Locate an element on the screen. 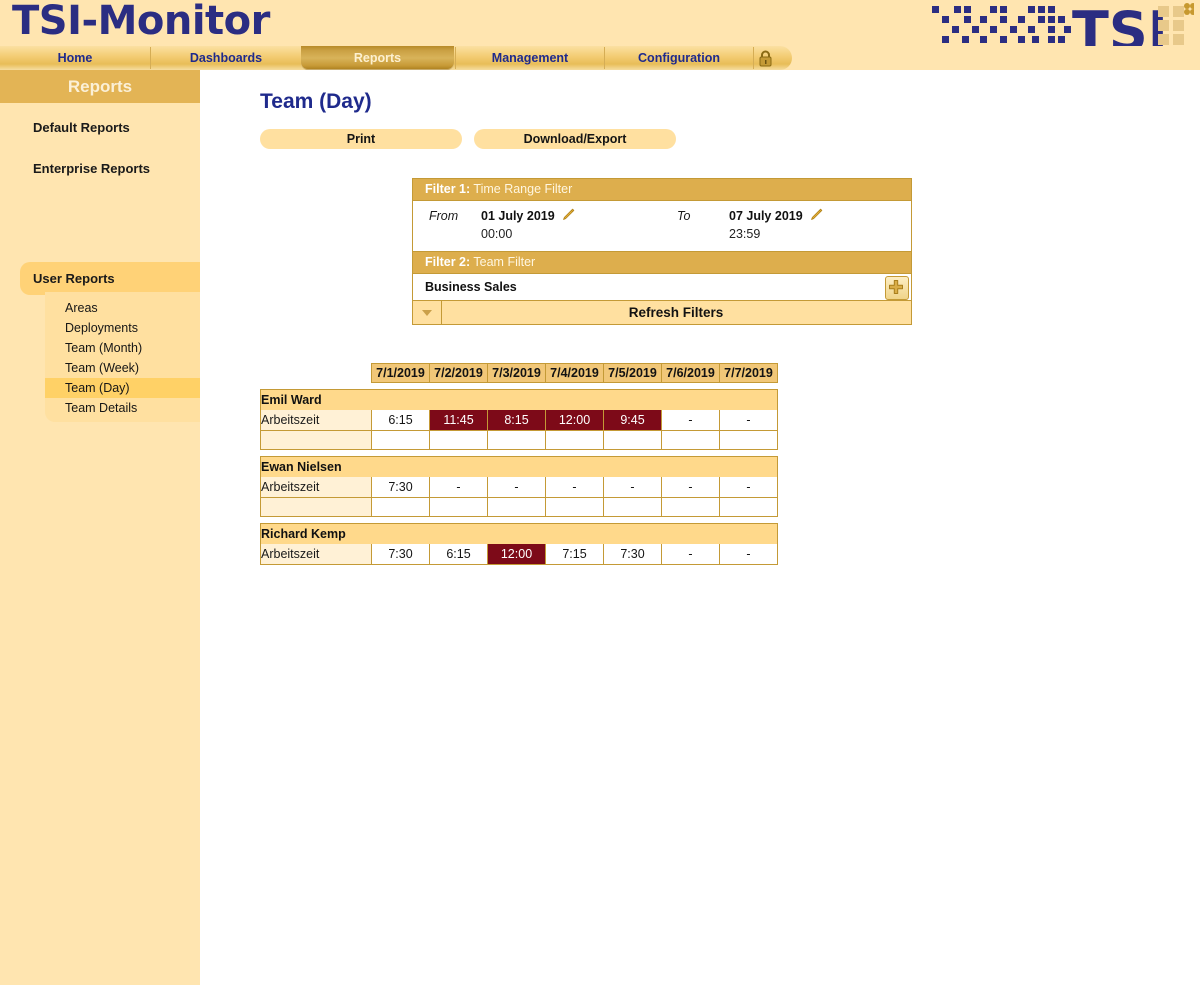  from-date-value: 01 July 2019 is located at coordinates (518, 216).